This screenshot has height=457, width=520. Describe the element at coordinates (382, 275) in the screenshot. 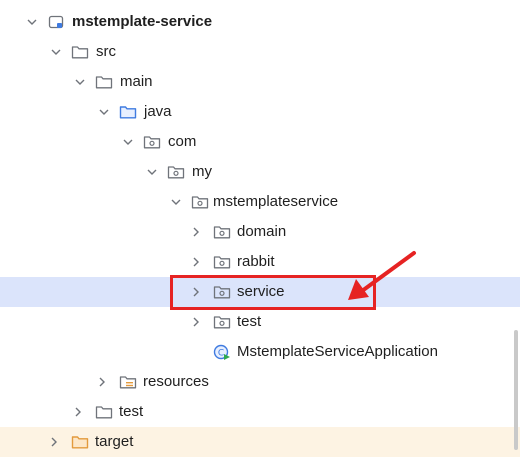

I see `annotation-arrow-icon` at that location.